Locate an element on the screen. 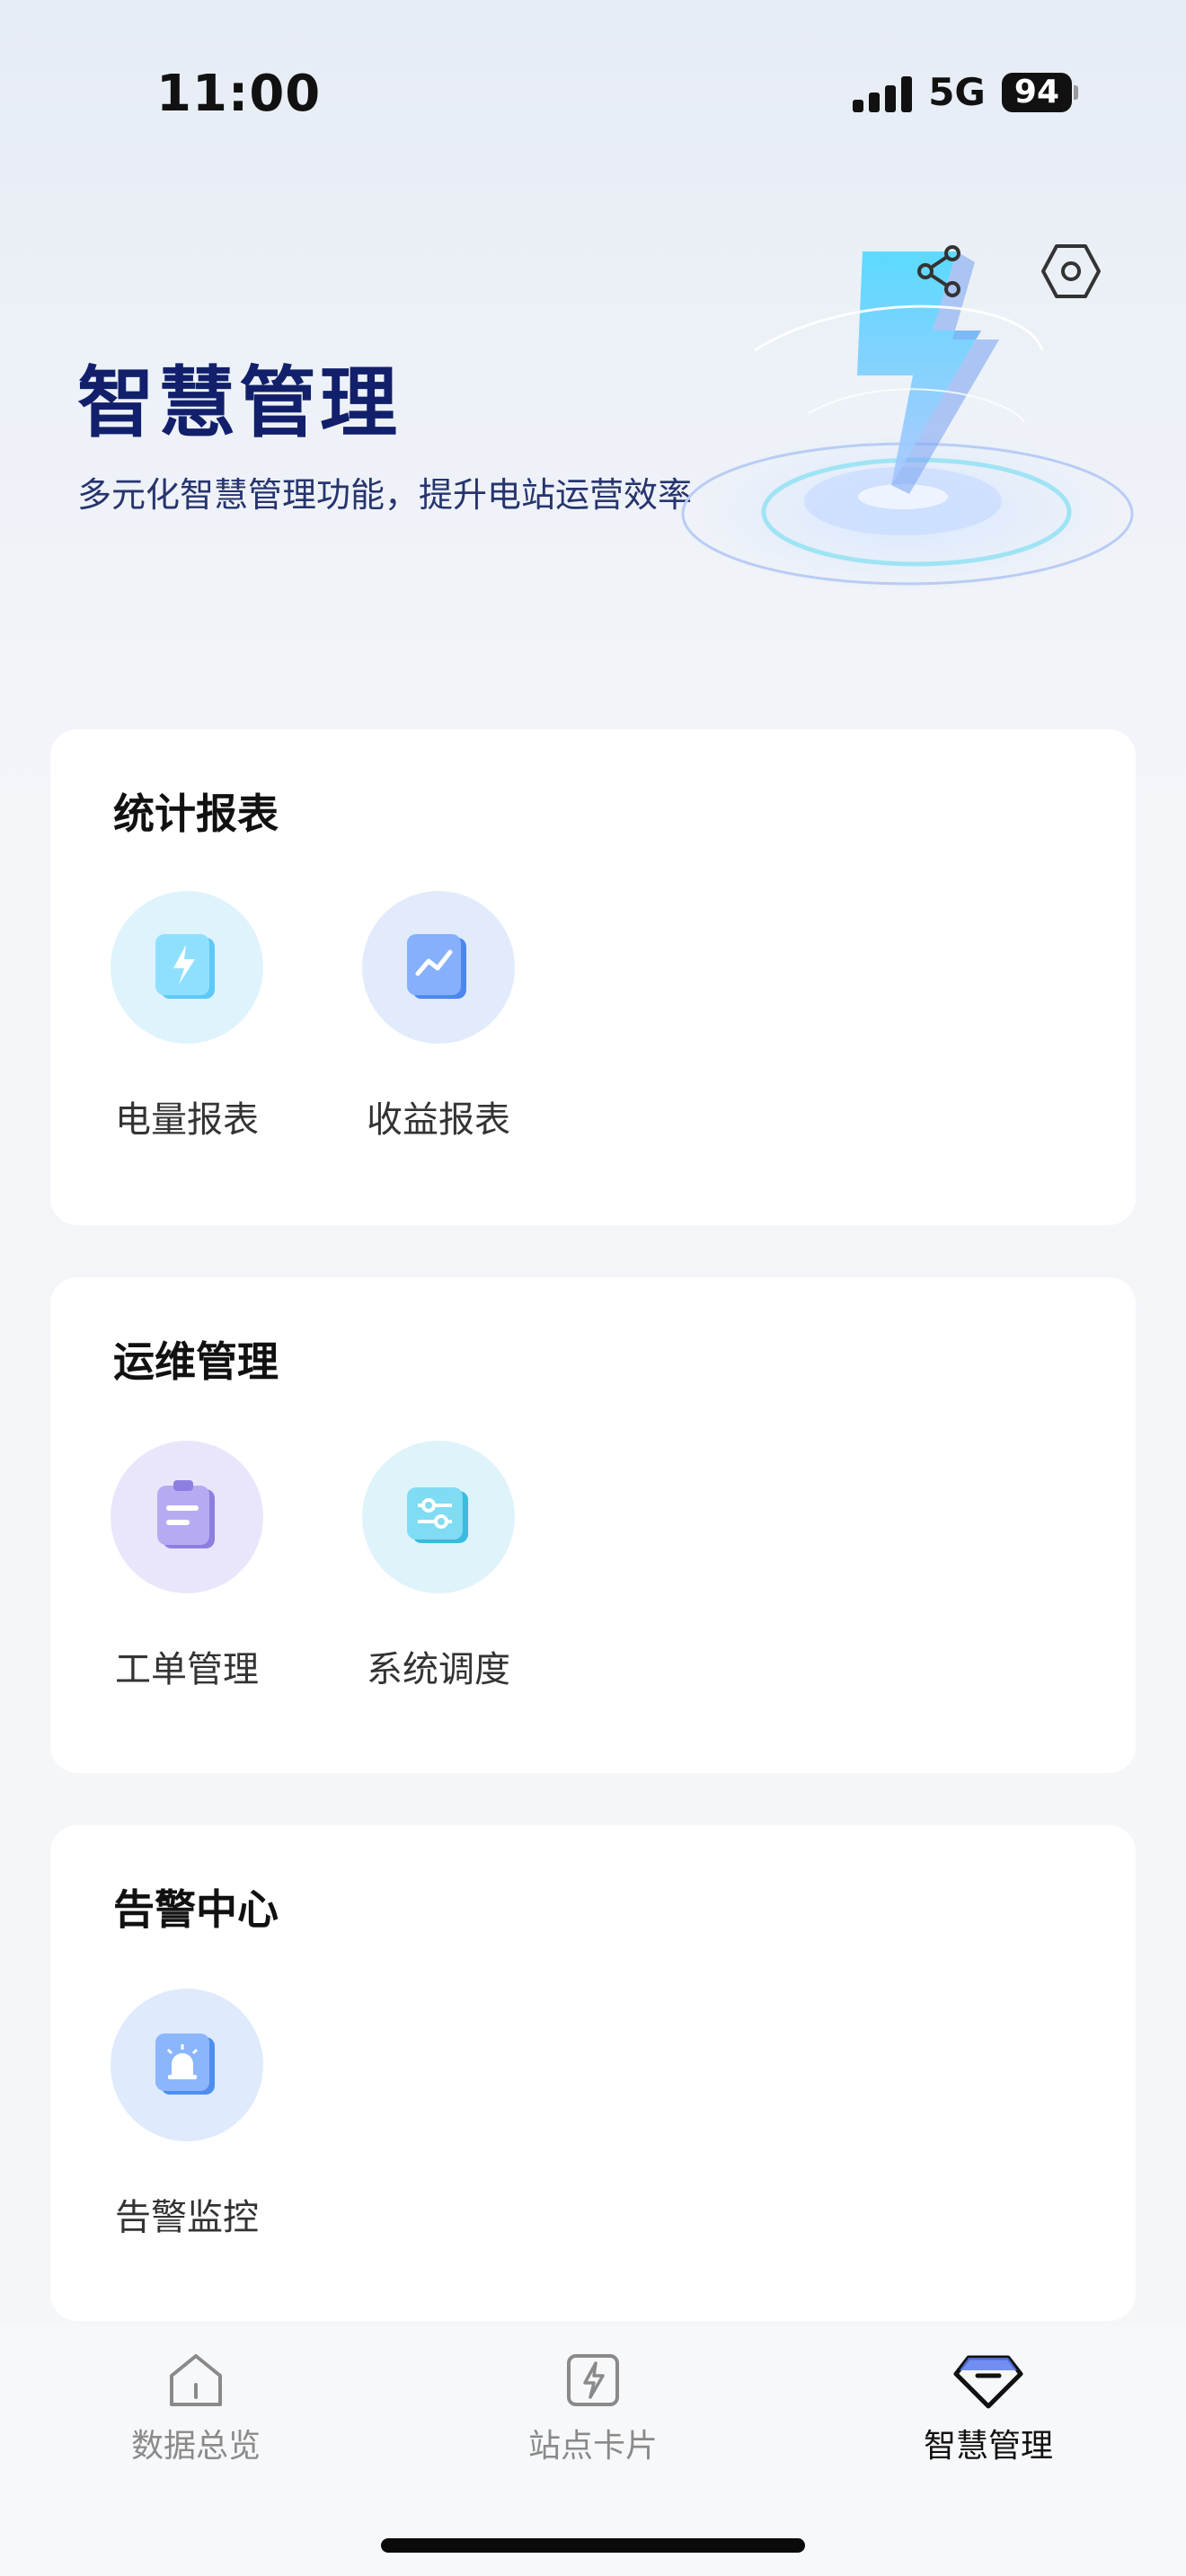  tab-data-overview: 数据总览 is located at coordinates (196, 2405).